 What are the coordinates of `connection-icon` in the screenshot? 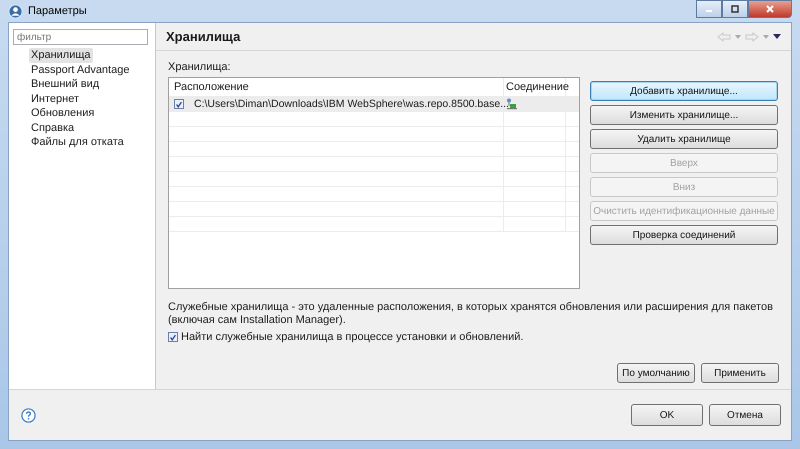 It's located at (512, 104).